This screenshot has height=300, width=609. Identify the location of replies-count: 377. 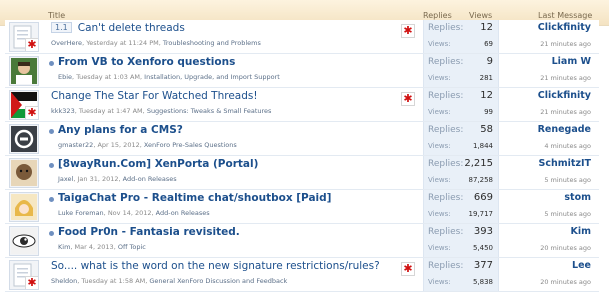
(483, 265).